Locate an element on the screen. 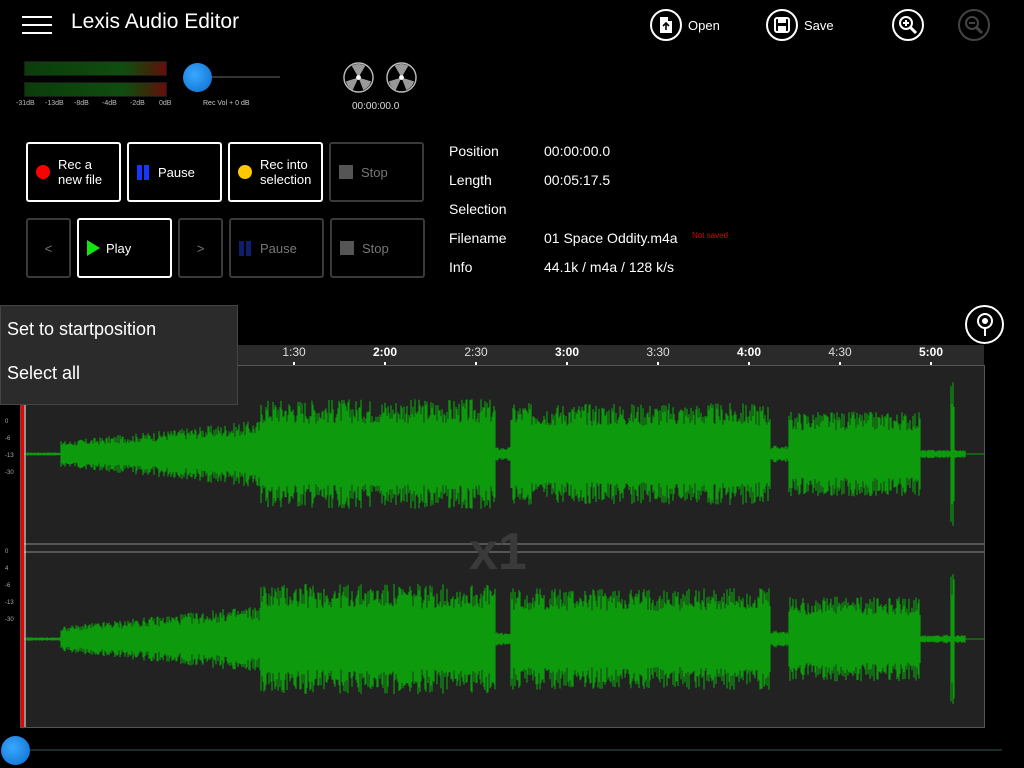  length-label: Length is located at coordinates (470, 180).